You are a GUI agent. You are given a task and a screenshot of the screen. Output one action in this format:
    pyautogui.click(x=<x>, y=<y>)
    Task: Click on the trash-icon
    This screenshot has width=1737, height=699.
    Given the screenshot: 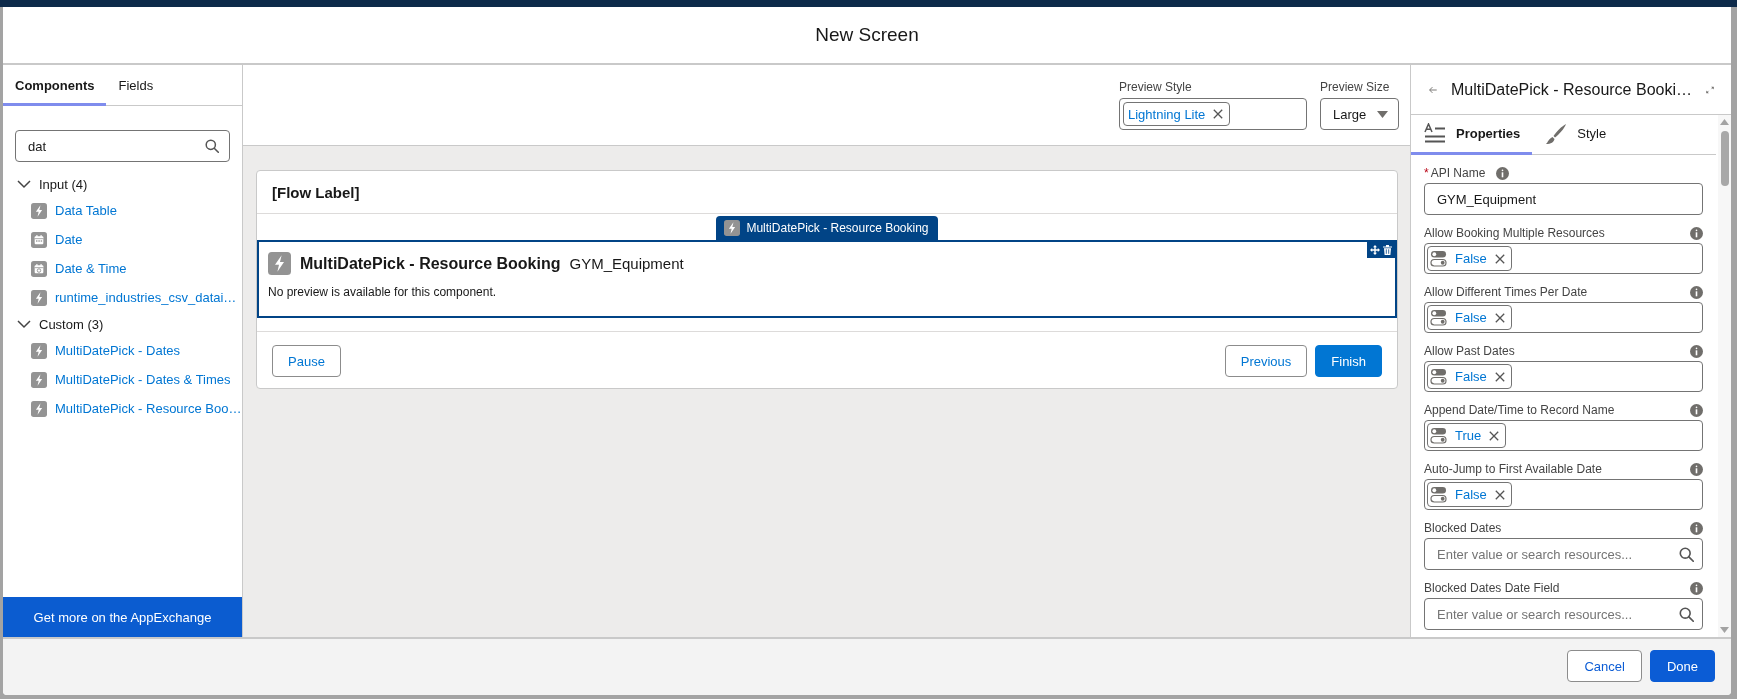 What is the action you would take?
    pyautogui.click(x=1387, y=250)
    